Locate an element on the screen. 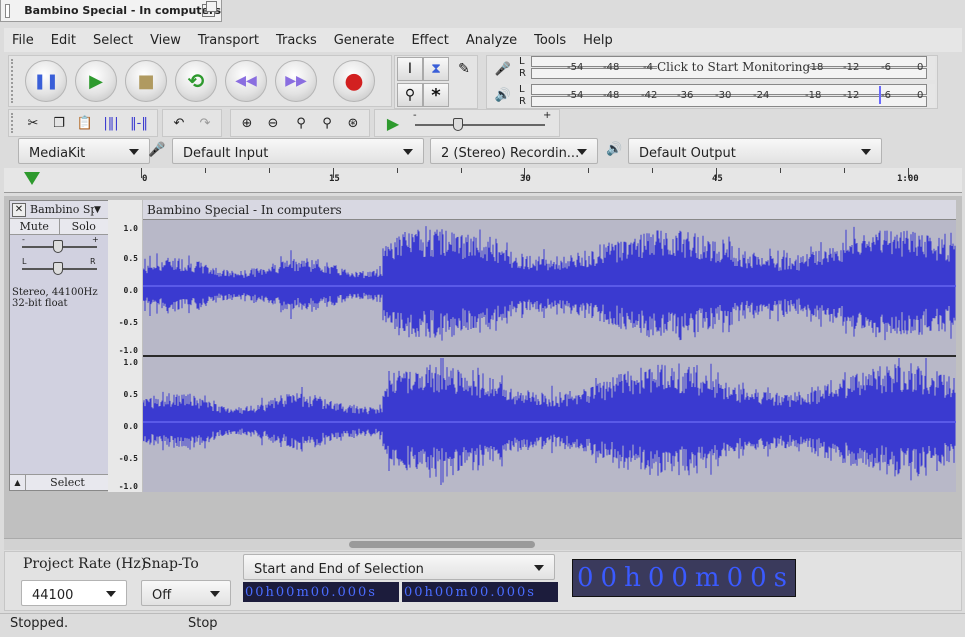 The width and height of the screenshot is (965, 637). menu-view: View is located at coordinates (166, 40).